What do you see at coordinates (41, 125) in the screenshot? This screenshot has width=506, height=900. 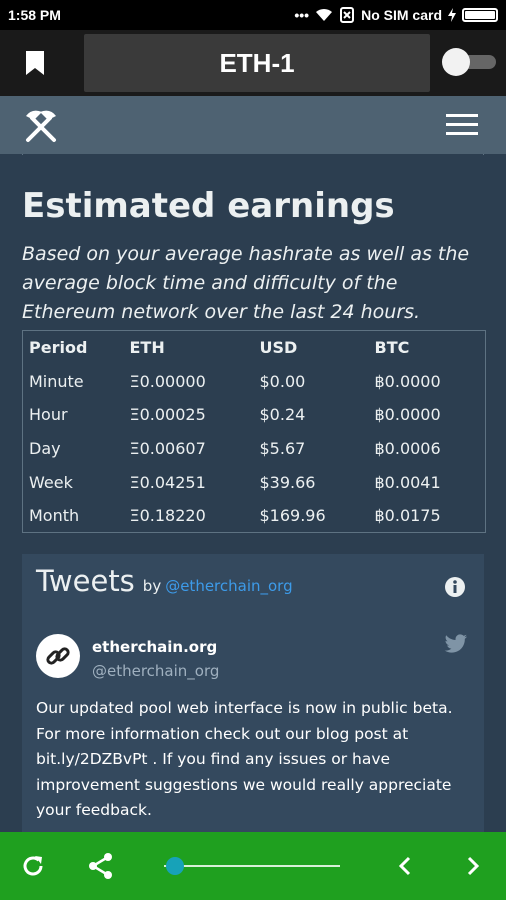 I see `pickaxe-logo-icon` at bounding box center [41, 125].